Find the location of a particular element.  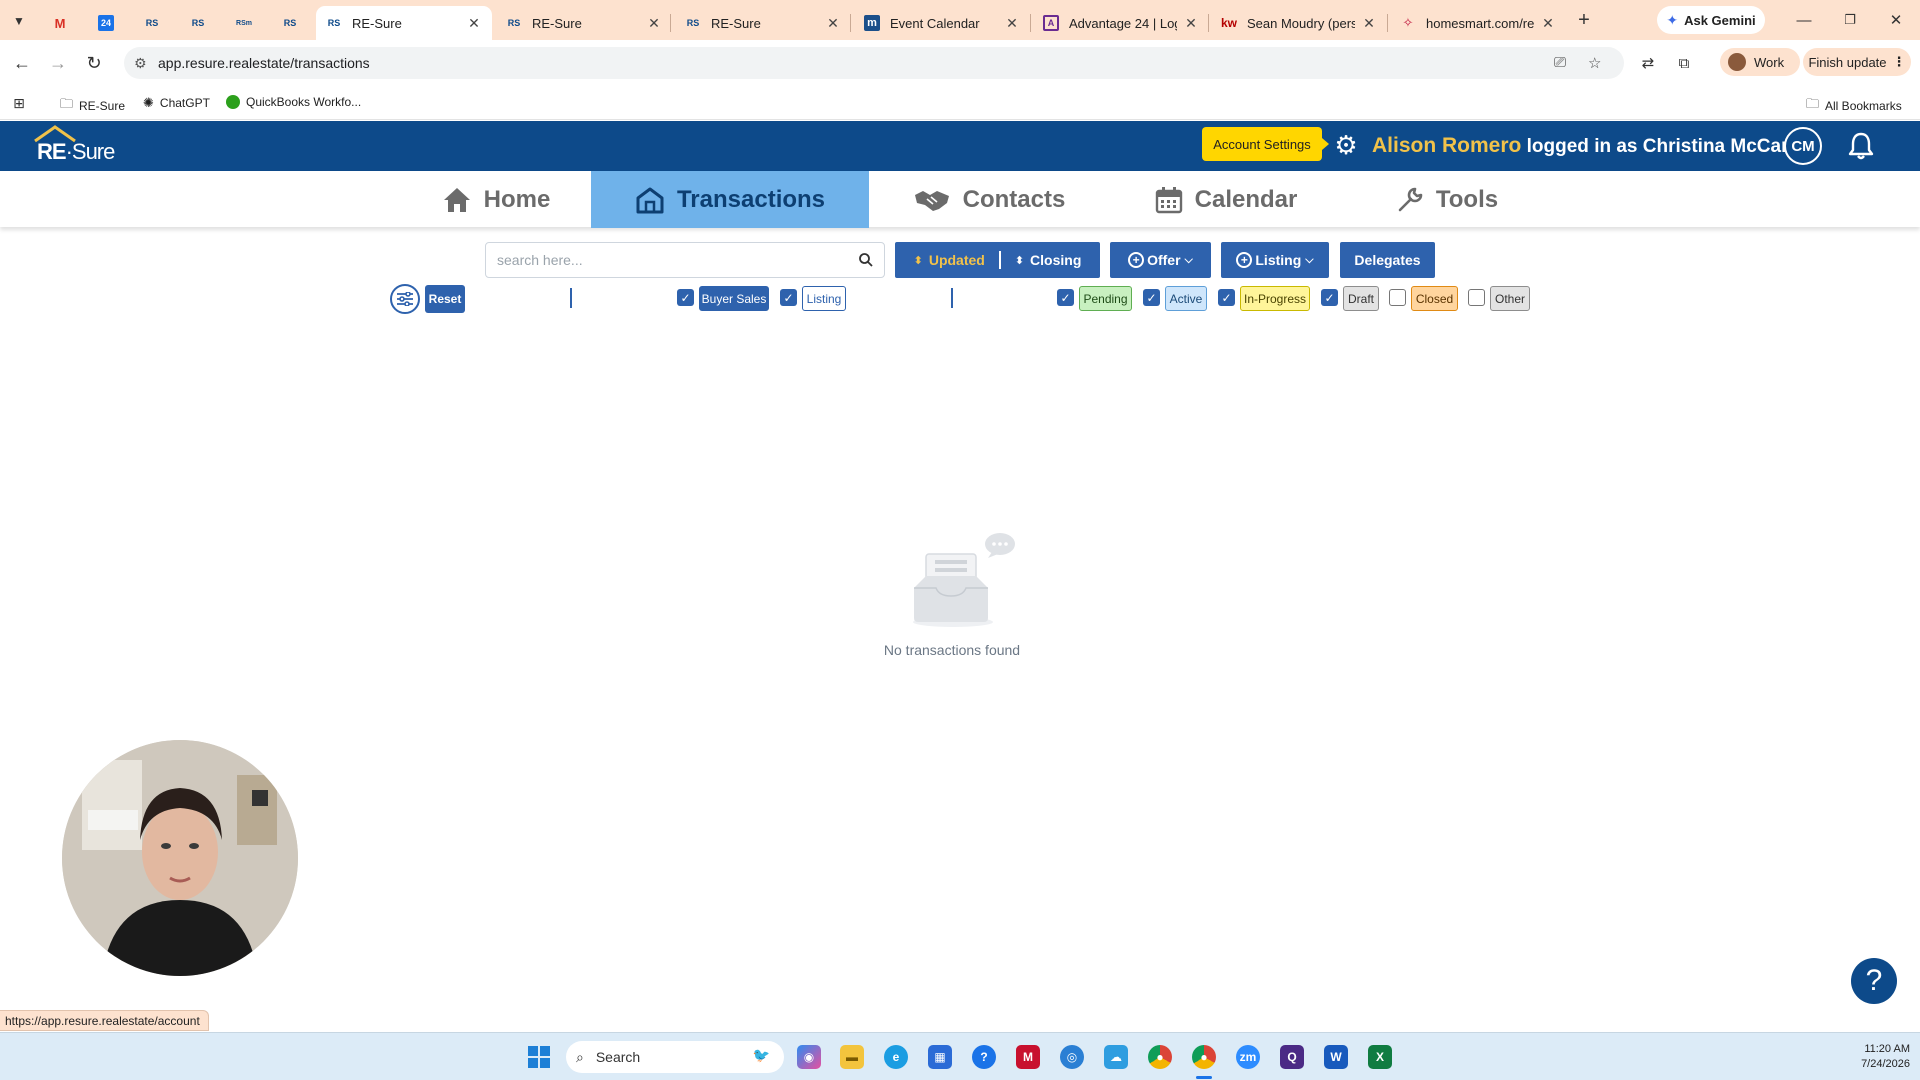

resure-logo: RE·Sure is located at coordinates (83, 146).